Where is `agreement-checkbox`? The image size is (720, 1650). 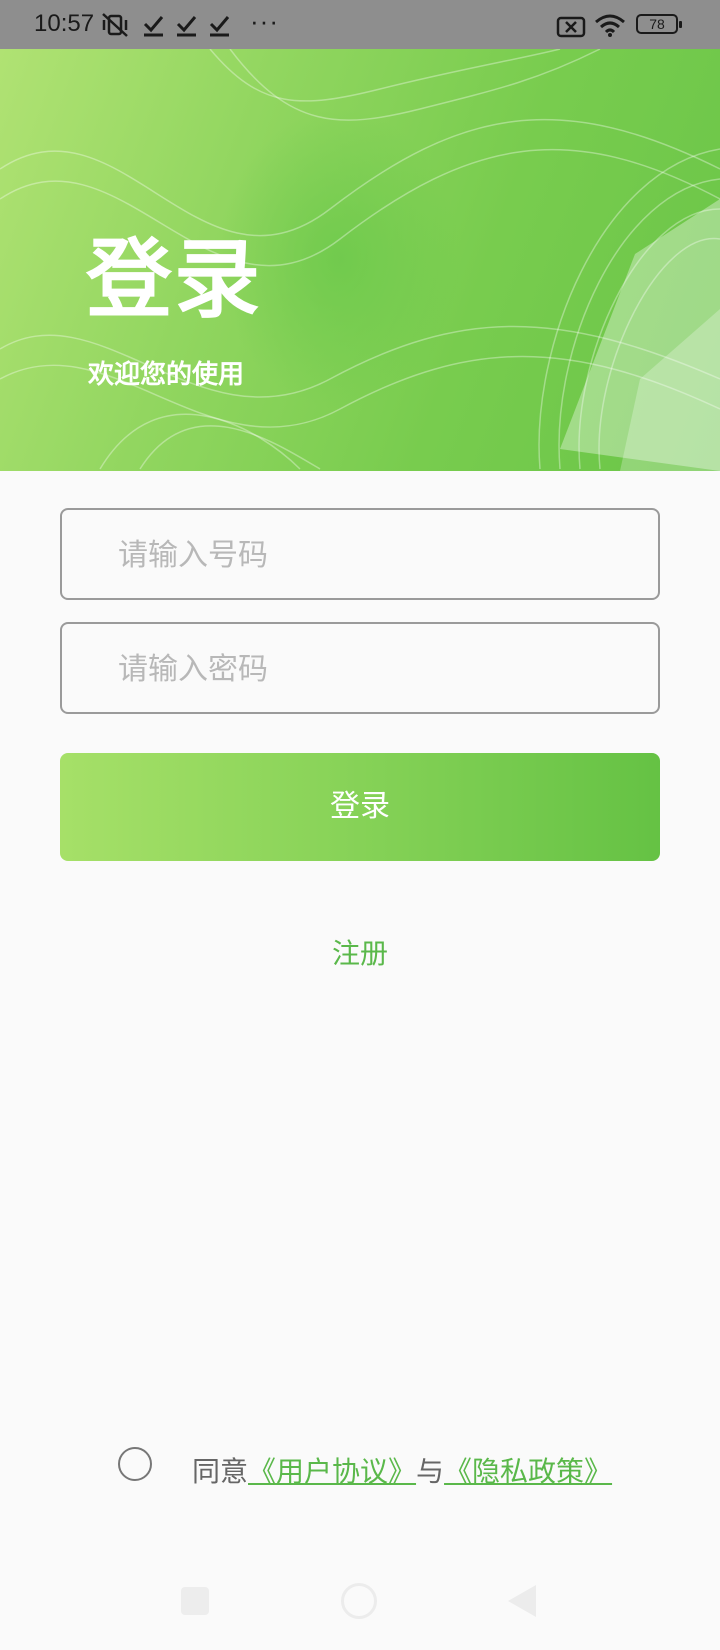
agreement-checkbox is located at coordinates (135, 1464).